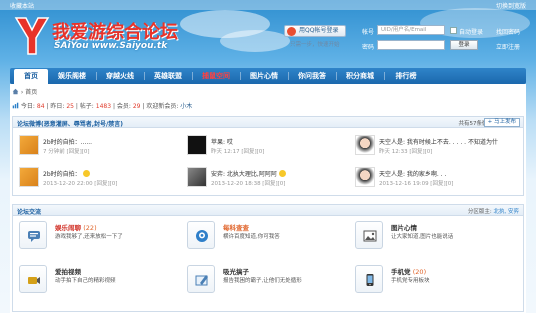  Describe the element at coordinates (406, 76) in the screenshot. I see `nav-item-ranking: 排行榜` at that location.